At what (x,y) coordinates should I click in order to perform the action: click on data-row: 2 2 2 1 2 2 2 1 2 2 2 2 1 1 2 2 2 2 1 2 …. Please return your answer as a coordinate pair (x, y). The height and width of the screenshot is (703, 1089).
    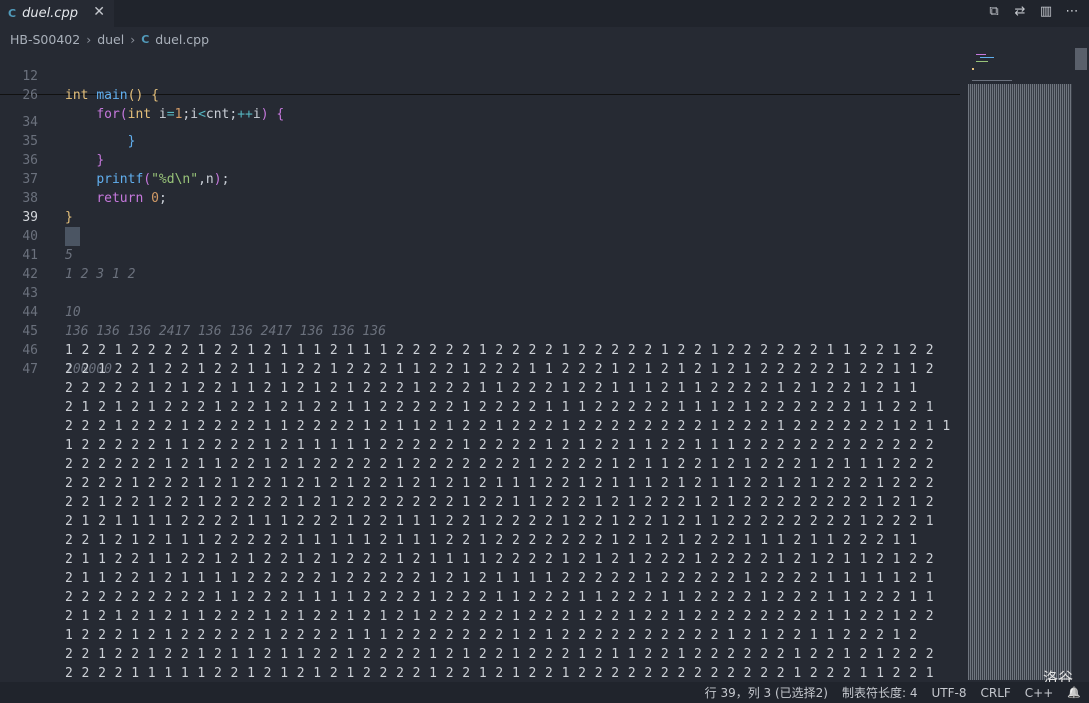
    Looking at the image, I should click on (508, 426).